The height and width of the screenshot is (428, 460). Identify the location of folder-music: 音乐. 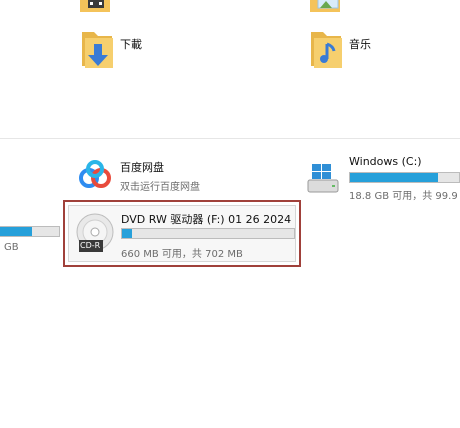
(380, 51).